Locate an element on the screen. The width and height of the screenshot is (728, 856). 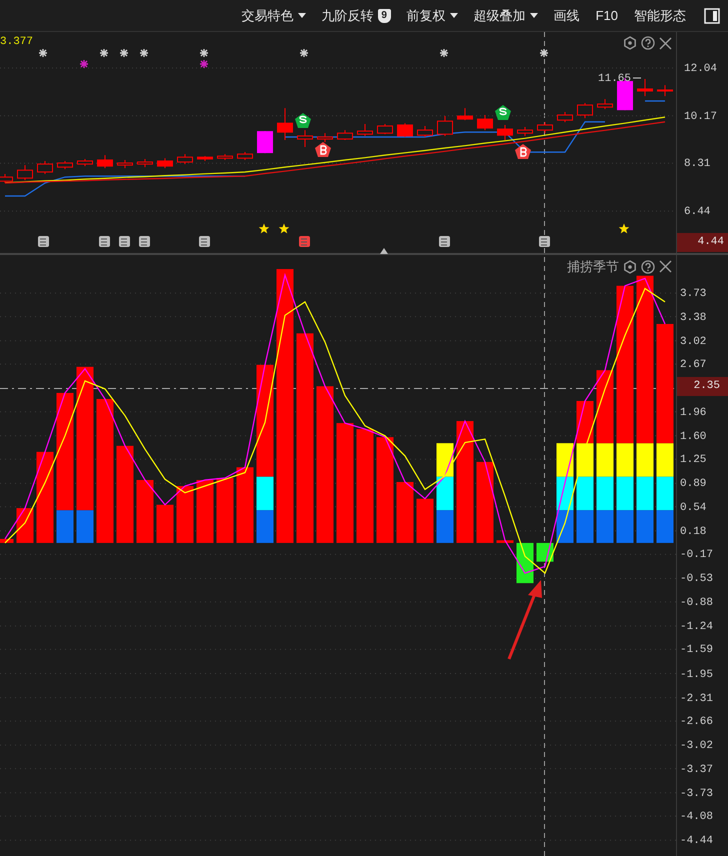
axis-label: 12.04 is located at coordinates (701, 70).